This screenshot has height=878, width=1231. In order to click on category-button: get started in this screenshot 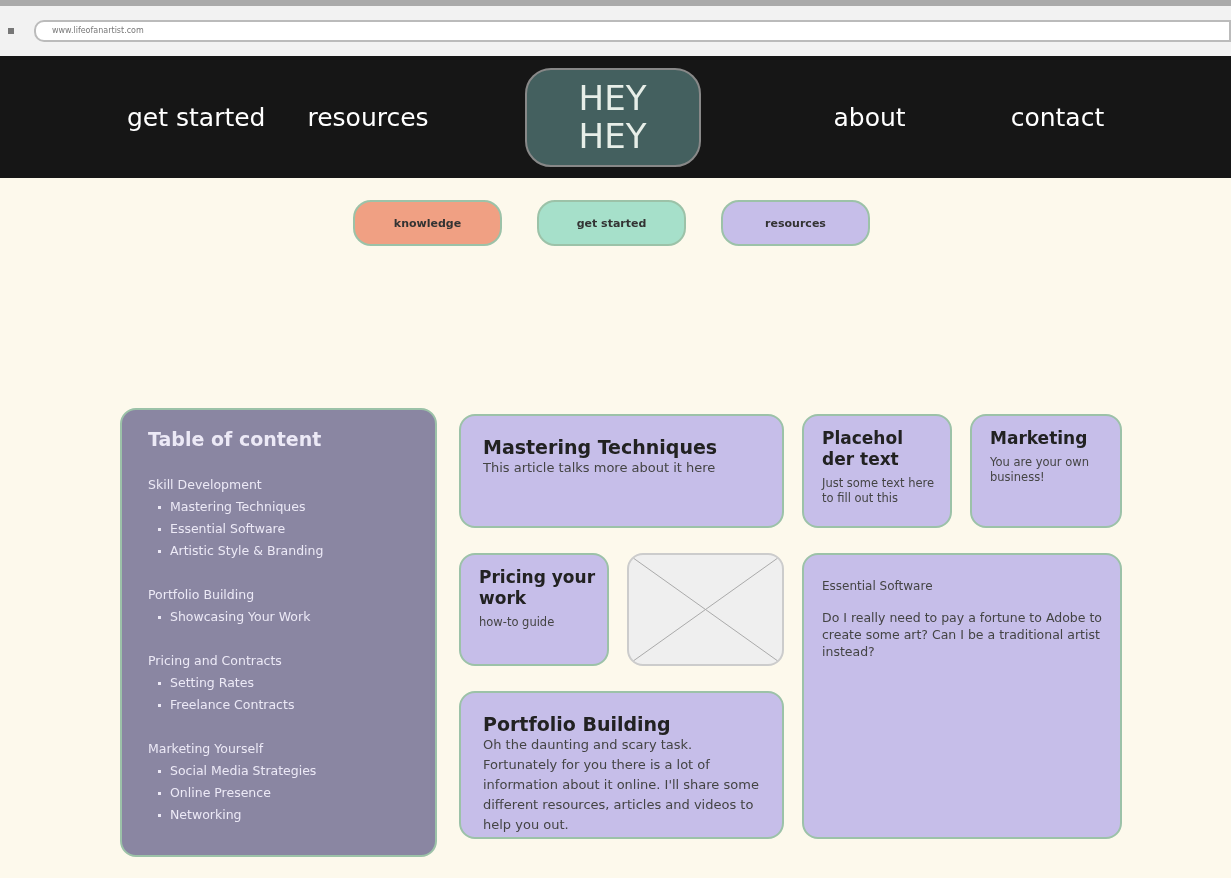, I will do `click(611, 223)`.